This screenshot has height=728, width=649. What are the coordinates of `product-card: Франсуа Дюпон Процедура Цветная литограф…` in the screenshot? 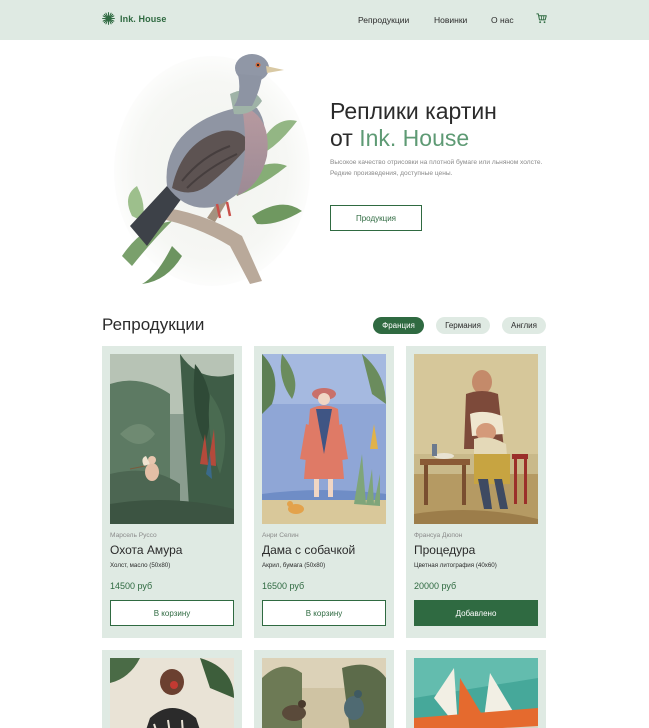 It's located at (476, 492).